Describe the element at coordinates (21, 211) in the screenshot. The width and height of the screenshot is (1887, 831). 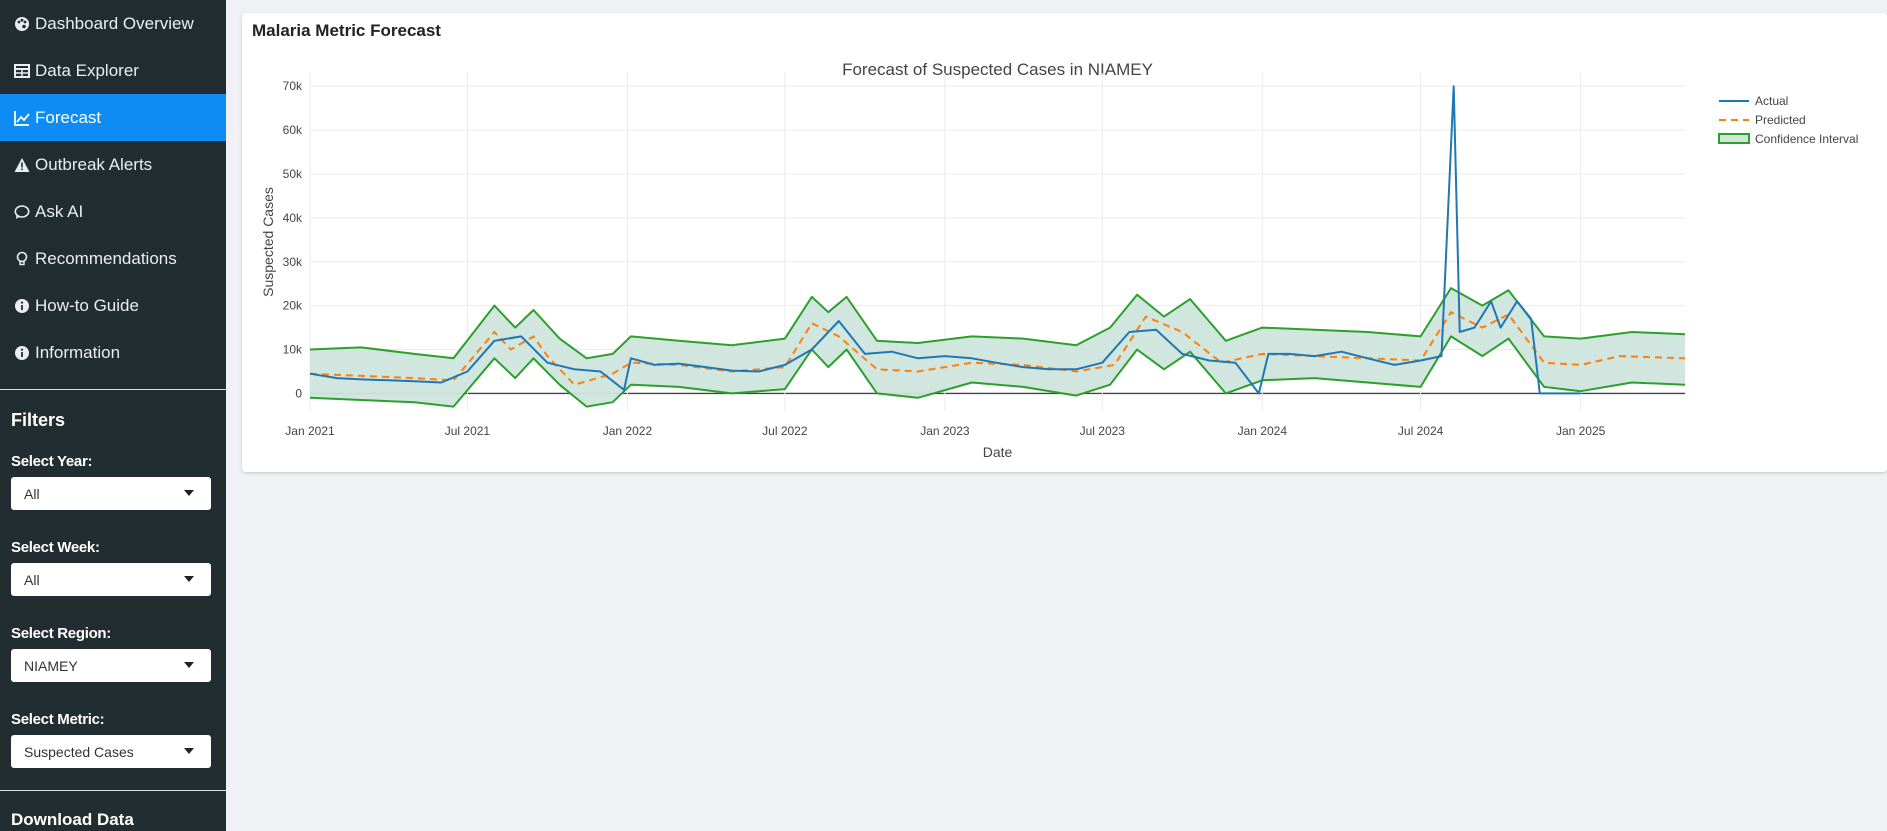
I see `chat-bubble-icon` at that location.